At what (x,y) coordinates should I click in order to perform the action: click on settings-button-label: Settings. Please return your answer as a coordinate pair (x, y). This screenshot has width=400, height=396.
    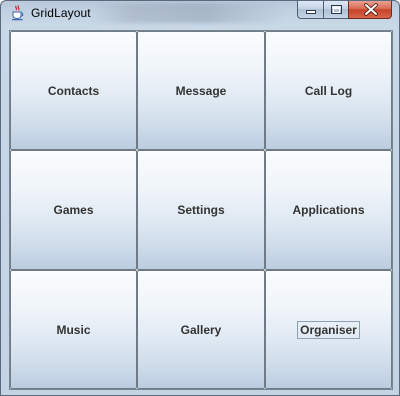
    Looking at the image, I should click on (201, 210).